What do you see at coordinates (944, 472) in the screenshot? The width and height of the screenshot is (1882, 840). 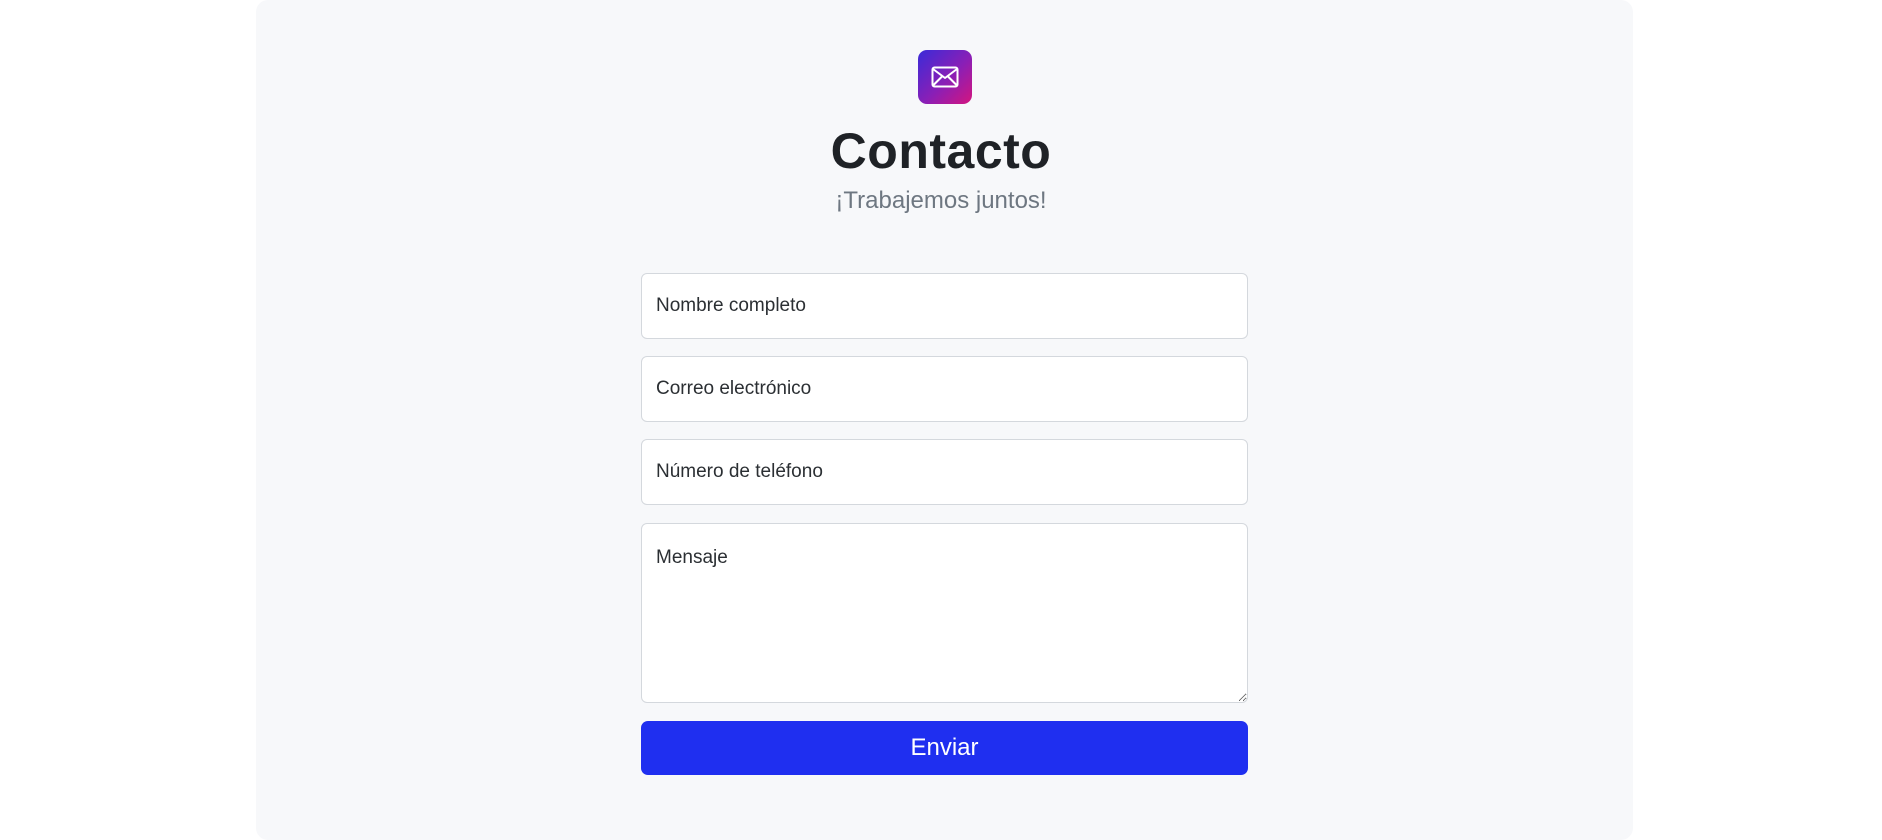 I see `phone-input` at bounding box center [944, 472].